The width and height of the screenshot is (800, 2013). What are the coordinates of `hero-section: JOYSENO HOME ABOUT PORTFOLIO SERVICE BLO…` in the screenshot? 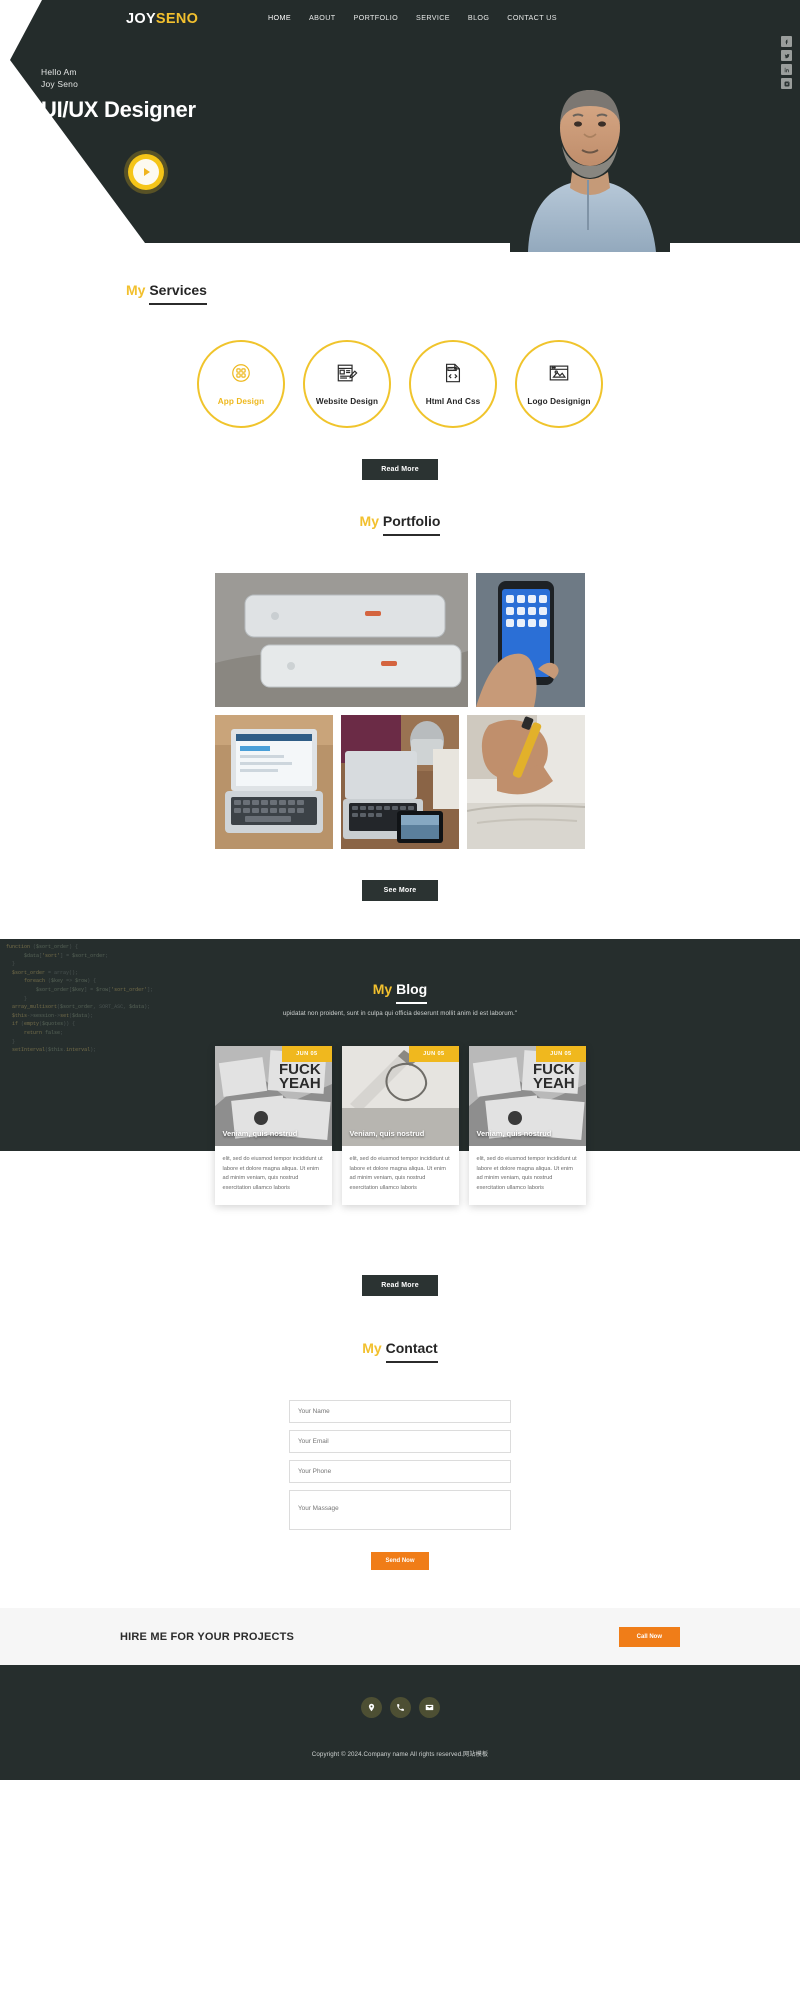 It's located at (400, 131).